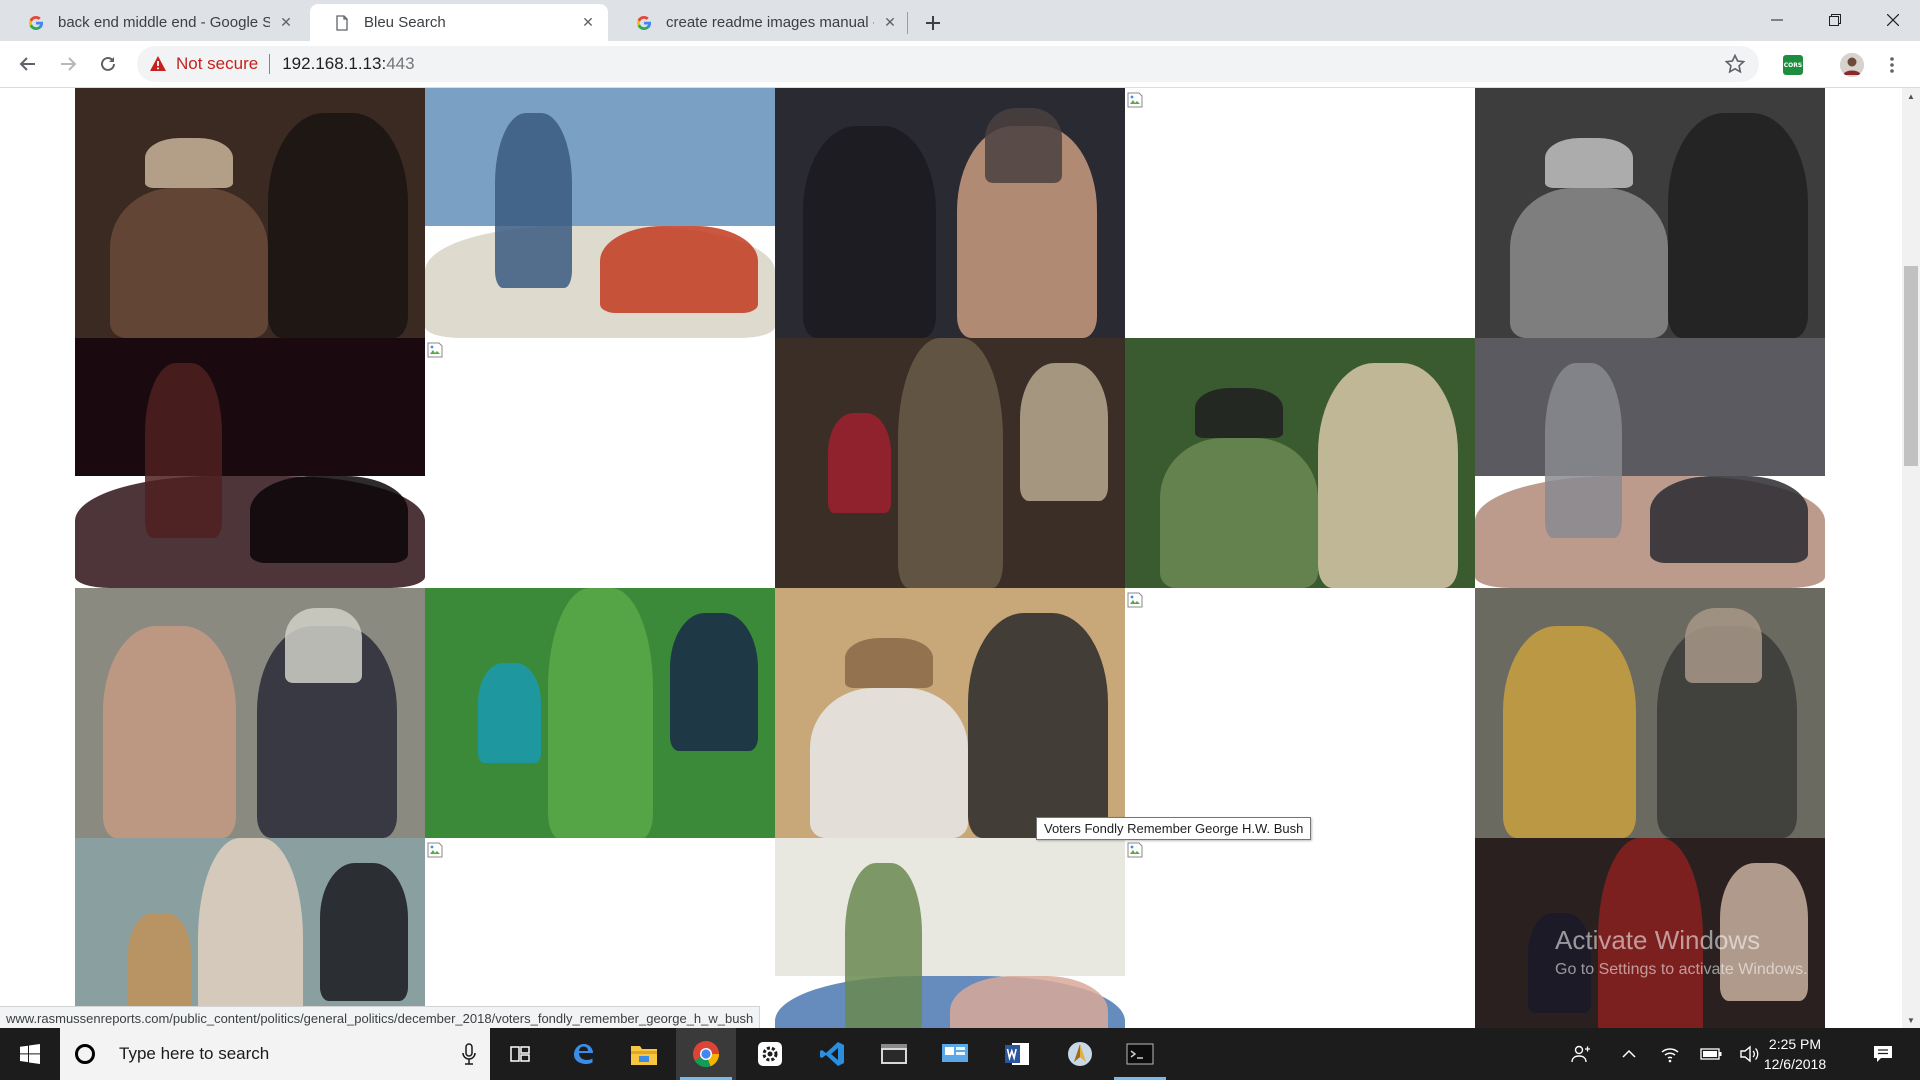 The height and width of the screenshot is (1080, 1920). I want to click on people-icon, so click(1580, 1054).